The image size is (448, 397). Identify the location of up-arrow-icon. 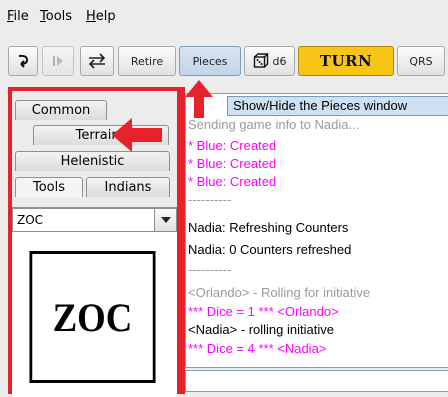
(199, 99).